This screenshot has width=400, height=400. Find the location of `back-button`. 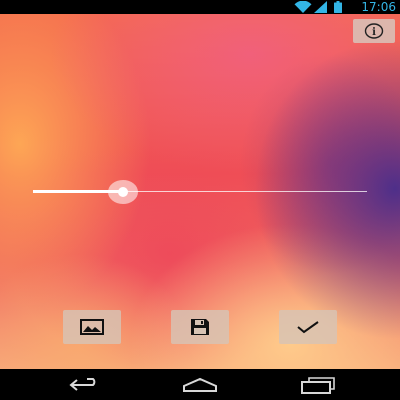

back-button is located at coordinates (85, 384).